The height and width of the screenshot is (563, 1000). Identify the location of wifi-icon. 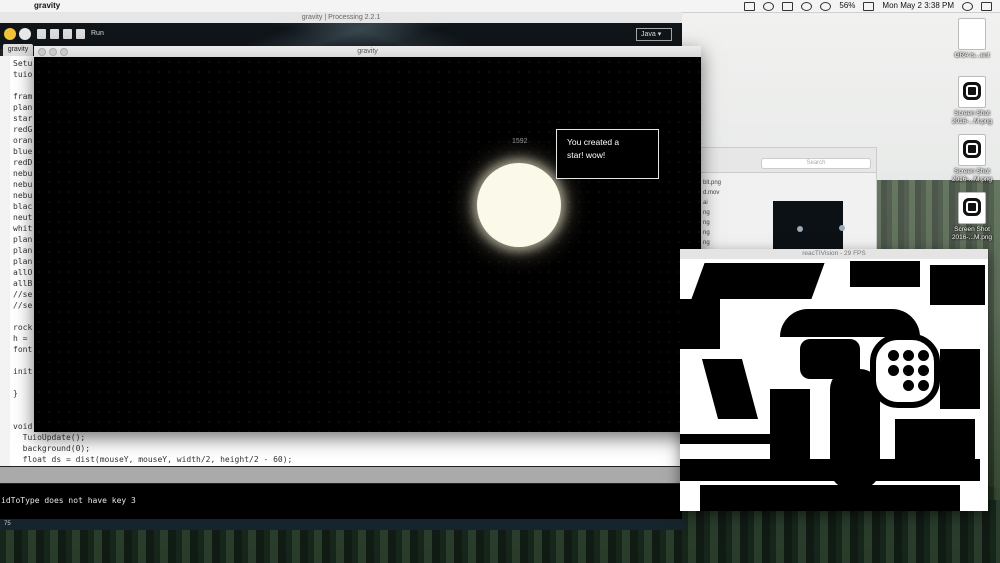
(826, 6).